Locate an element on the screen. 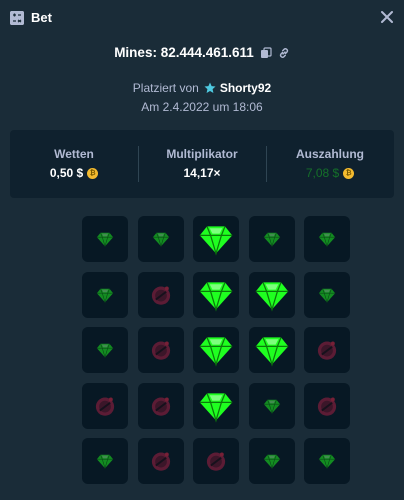 This screenshot has height=500, width=404. placed-by: Platziert von Shorty92 is located at coordinates (202, 88).